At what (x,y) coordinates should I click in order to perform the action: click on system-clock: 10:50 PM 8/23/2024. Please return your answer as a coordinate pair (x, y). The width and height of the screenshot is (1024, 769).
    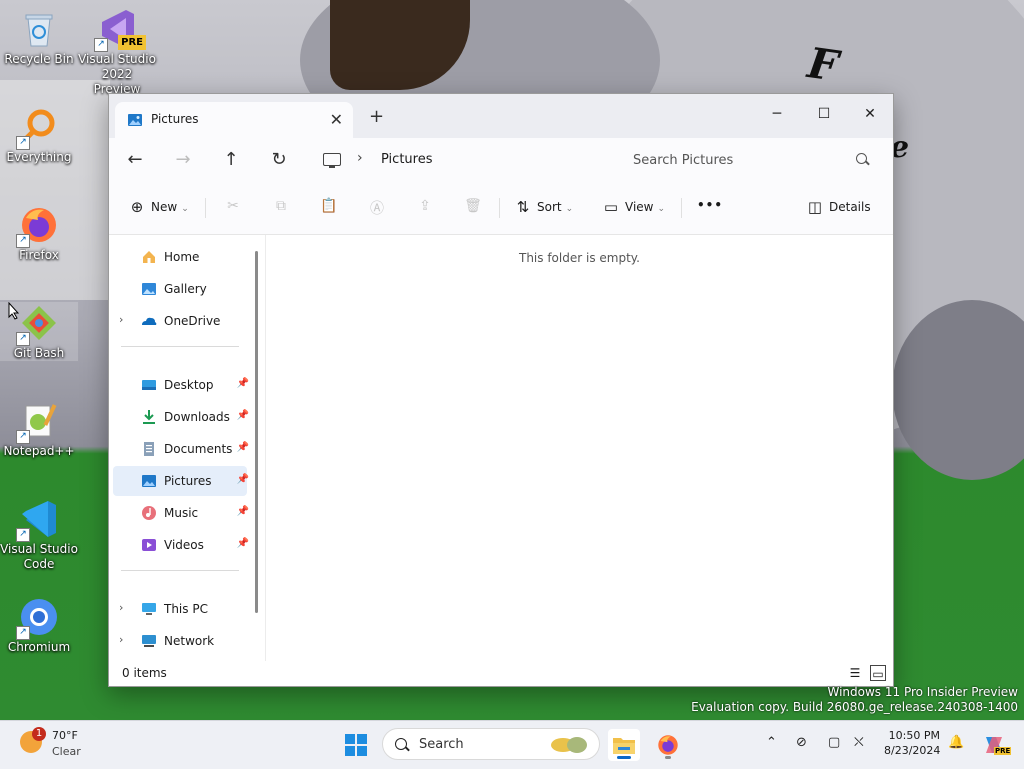
    Looking at the image, I should click on (912, 743).